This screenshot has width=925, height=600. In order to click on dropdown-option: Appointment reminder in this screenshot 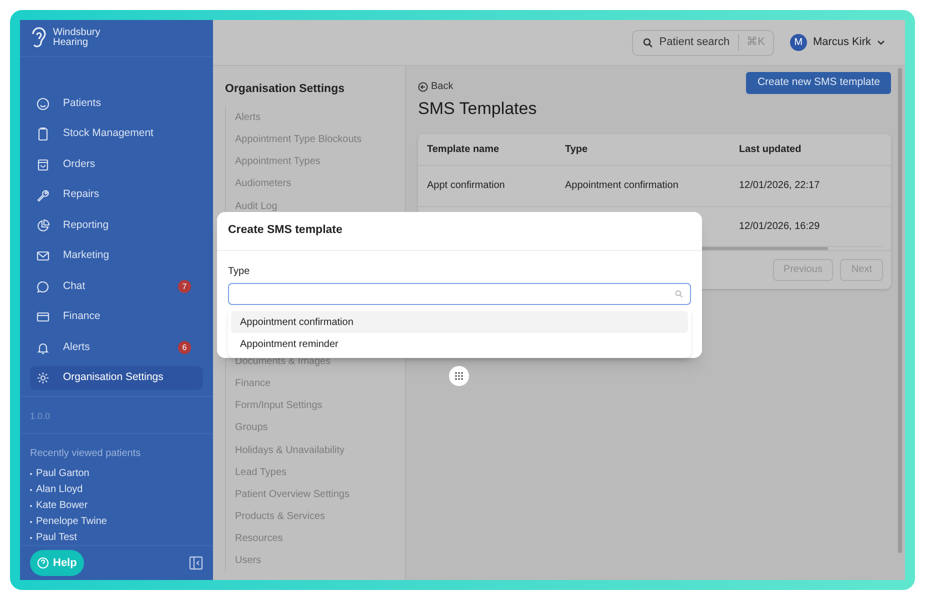, I will do `click(459, 344)`.